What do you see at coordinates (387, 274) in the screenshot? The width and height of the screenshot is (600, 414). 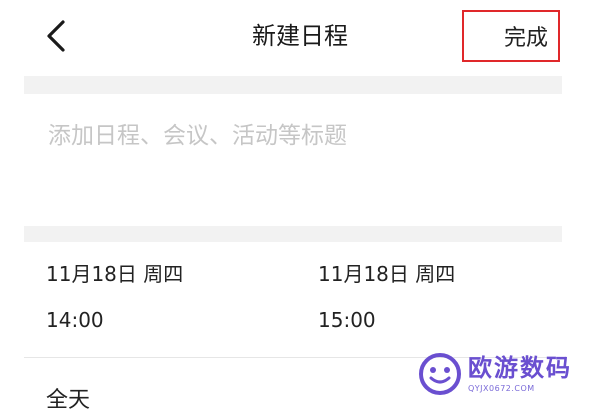 I see `end-date: 11月18日 周四` at bounding box center [387, 274].